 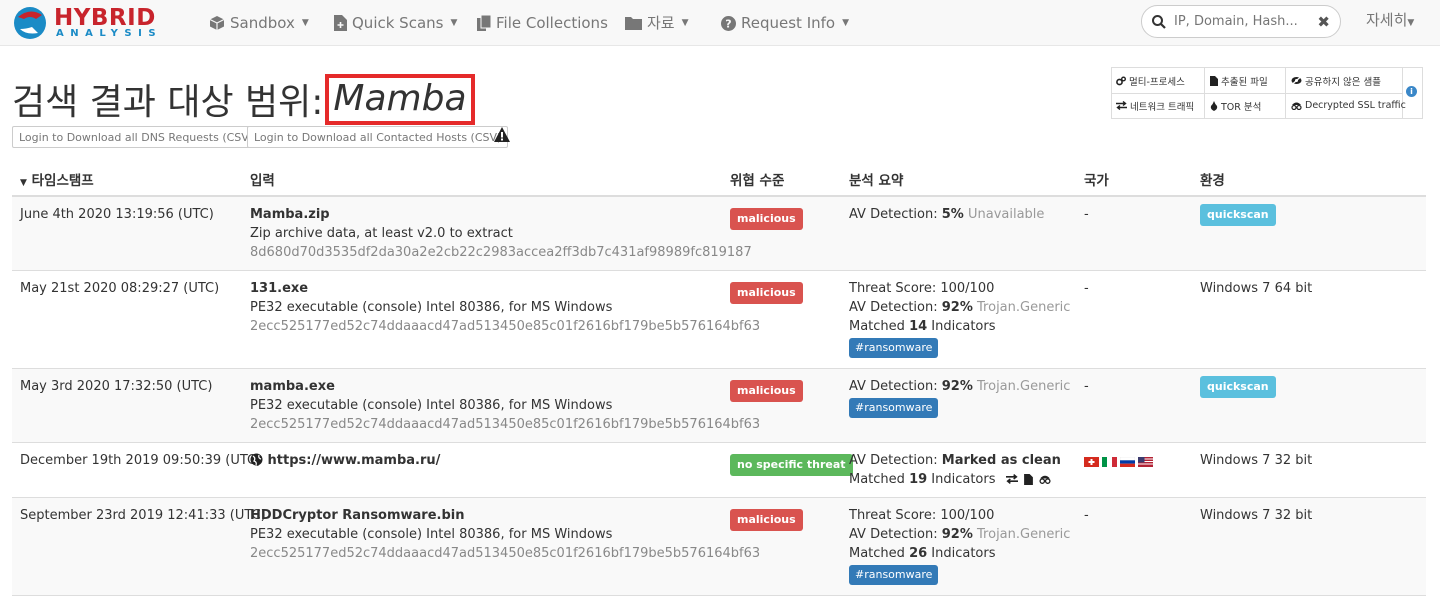 I want to click on flag-usa-icon, so click(x=1145, y=462).